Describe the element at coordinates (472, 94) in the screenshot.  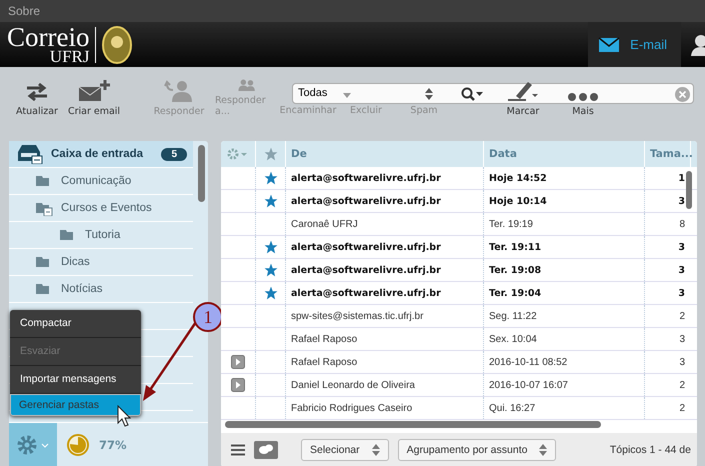
I see `search-icon` at that location.